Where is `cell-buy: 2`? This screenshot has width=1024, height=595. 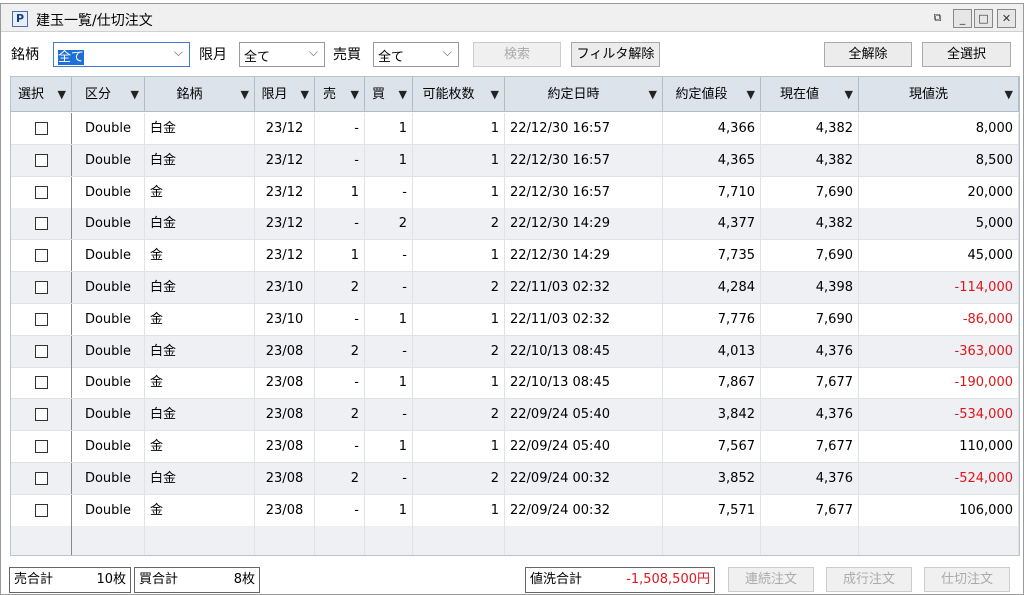
cell-buy: 2 is located at coordinates (402, 224).